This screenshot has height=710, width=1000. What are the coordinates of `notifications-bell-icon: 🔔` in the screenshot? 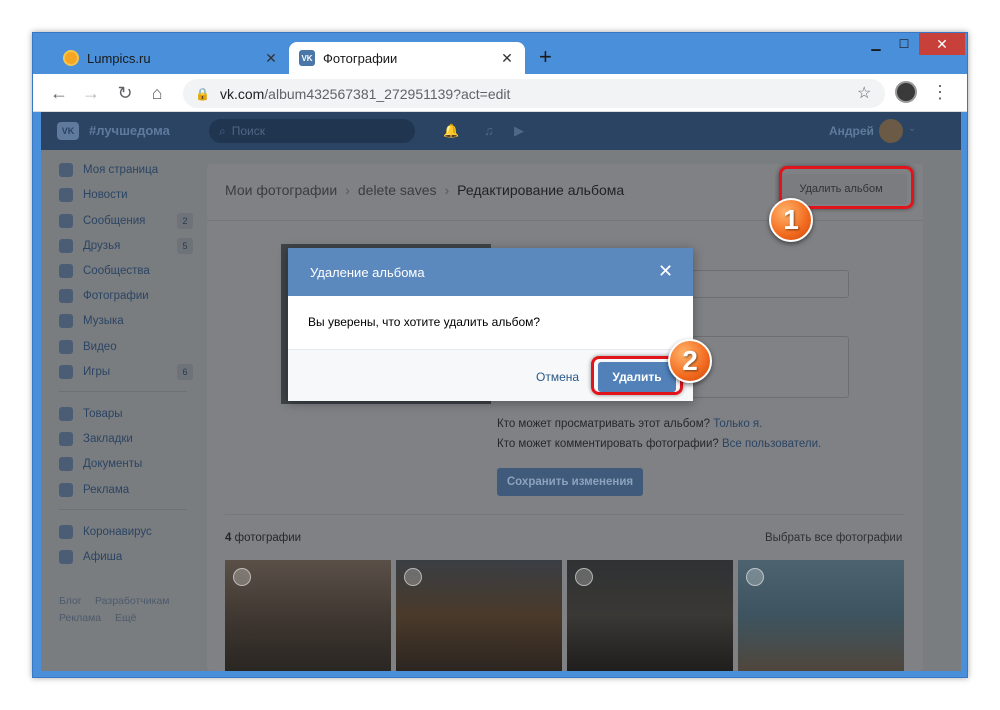 It's located at (451, 131).